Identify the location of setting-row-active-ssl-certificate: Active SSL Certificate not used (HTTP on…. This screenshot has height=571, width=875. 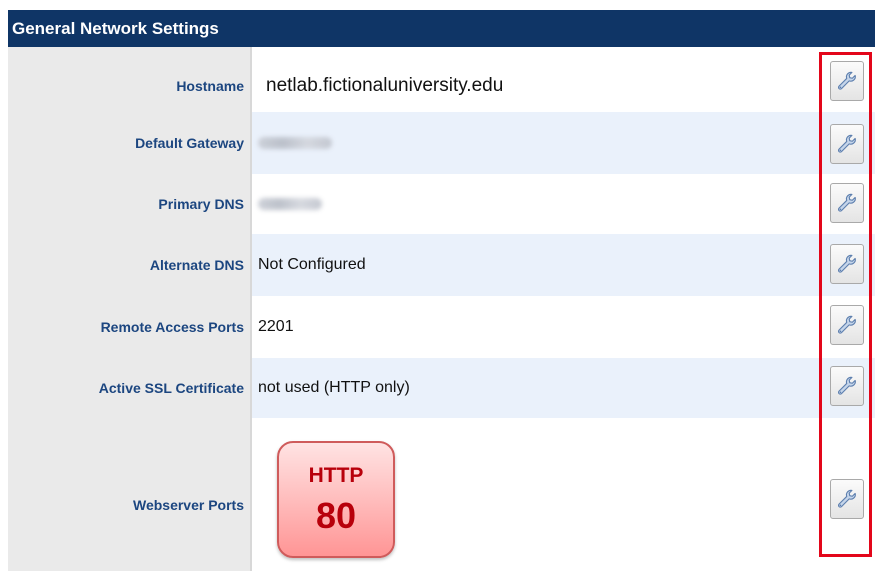
(441, 388).